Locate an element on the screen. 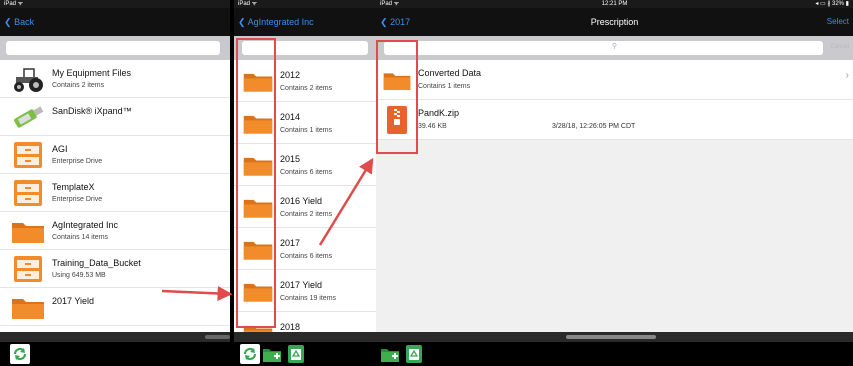  item-title: 2017 is located at coordinates (290, 243).